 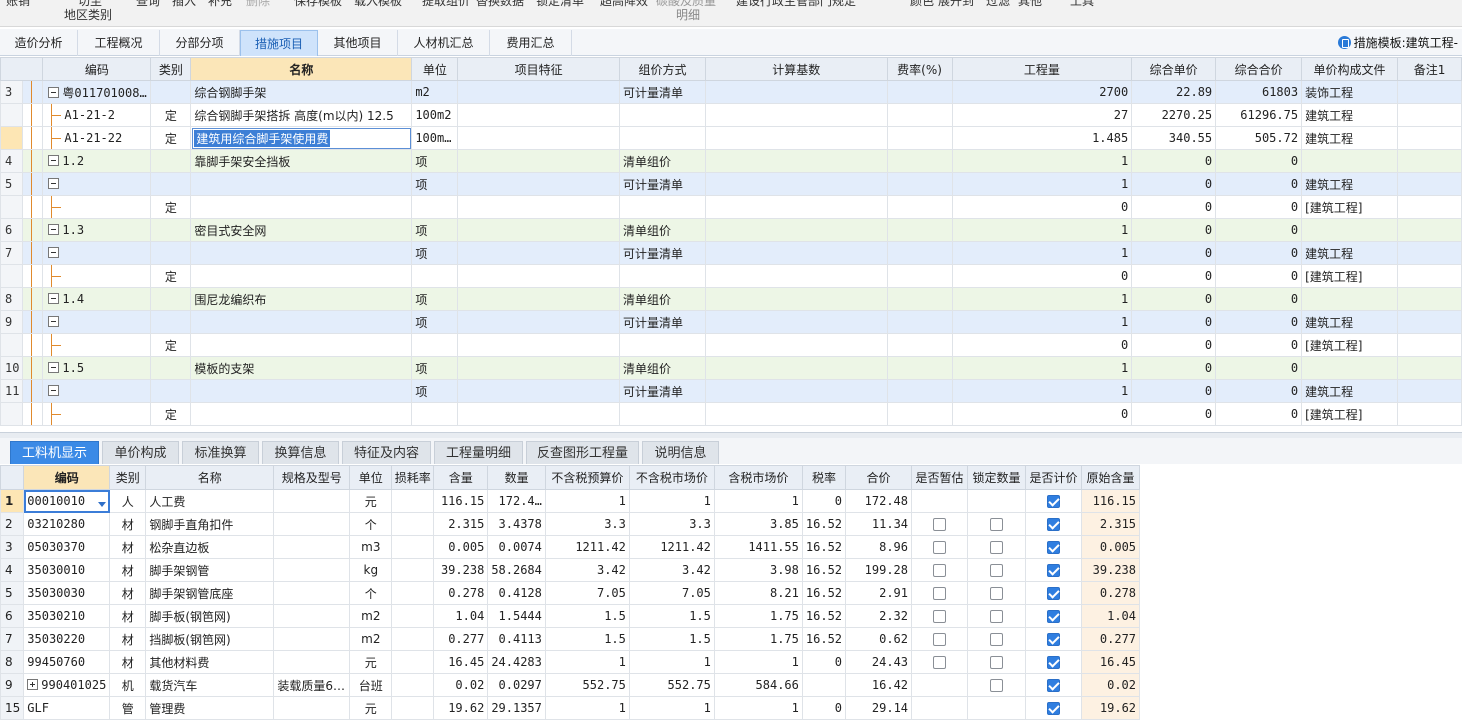 I want to click on quantity-cell: 0, so click(x=1042, y=414).